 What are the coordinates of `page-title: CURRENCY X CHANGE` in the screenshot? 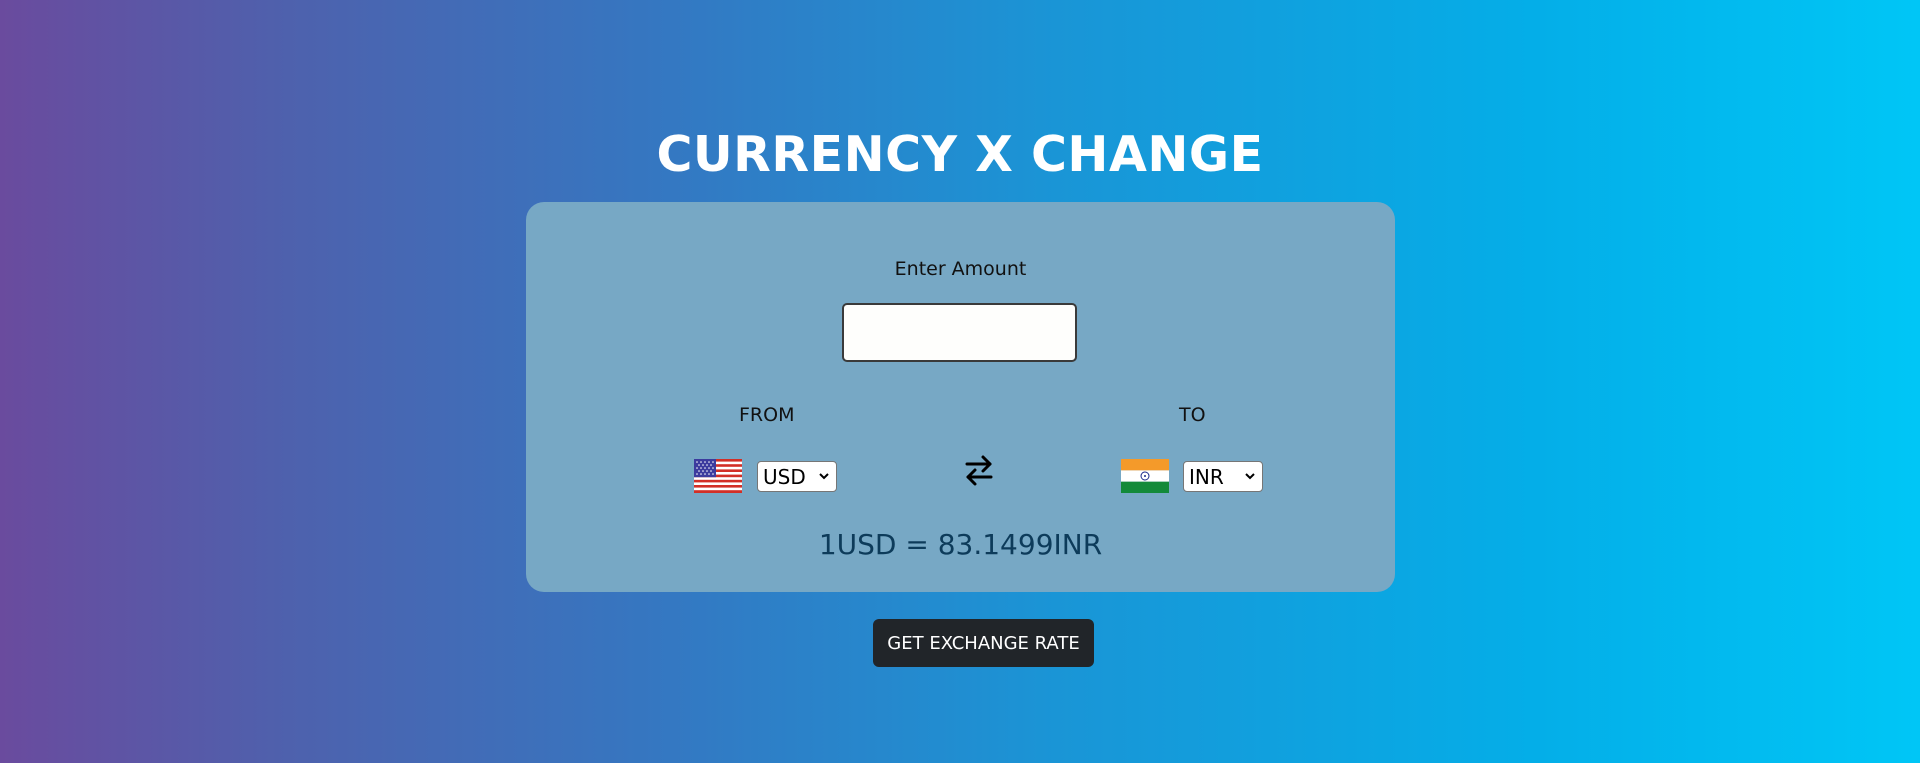 It's located at (960, 154).